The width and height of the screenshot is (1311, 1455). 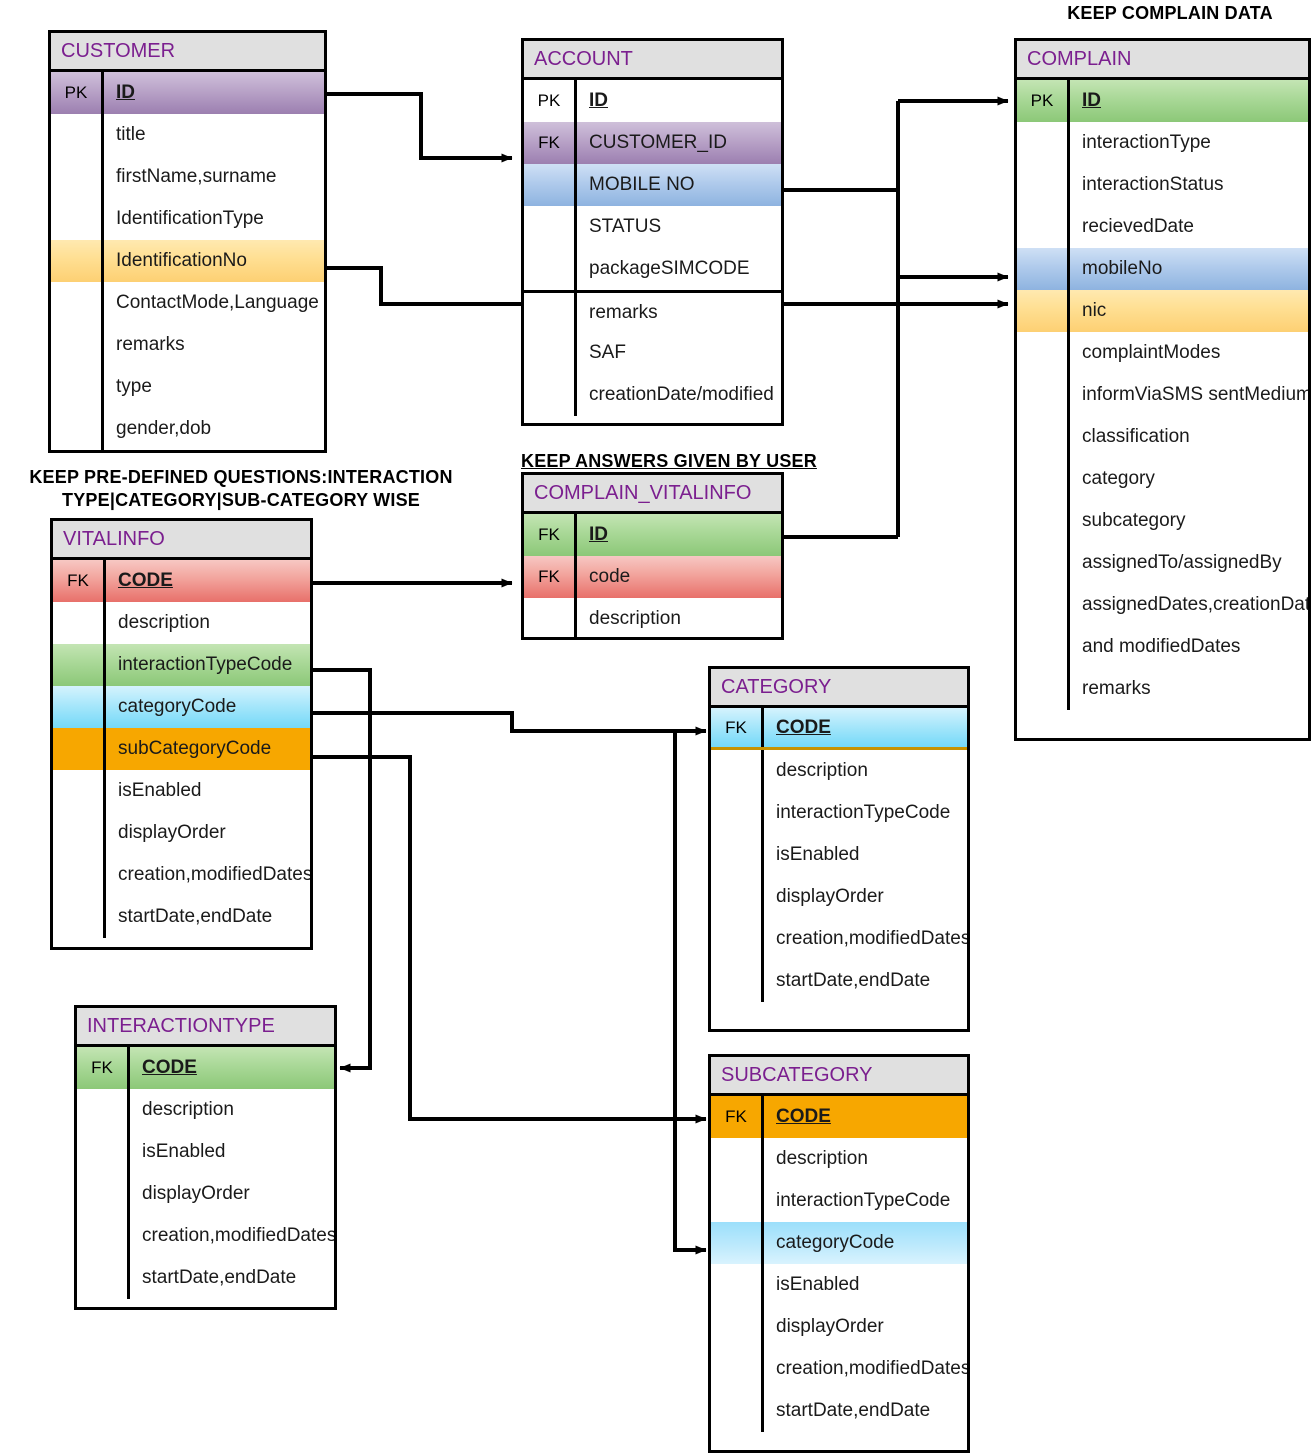 What do you see at coordinates (652, 353) in the screenshot?
I see `table-row: SAF` at bounding box center [652, 353].